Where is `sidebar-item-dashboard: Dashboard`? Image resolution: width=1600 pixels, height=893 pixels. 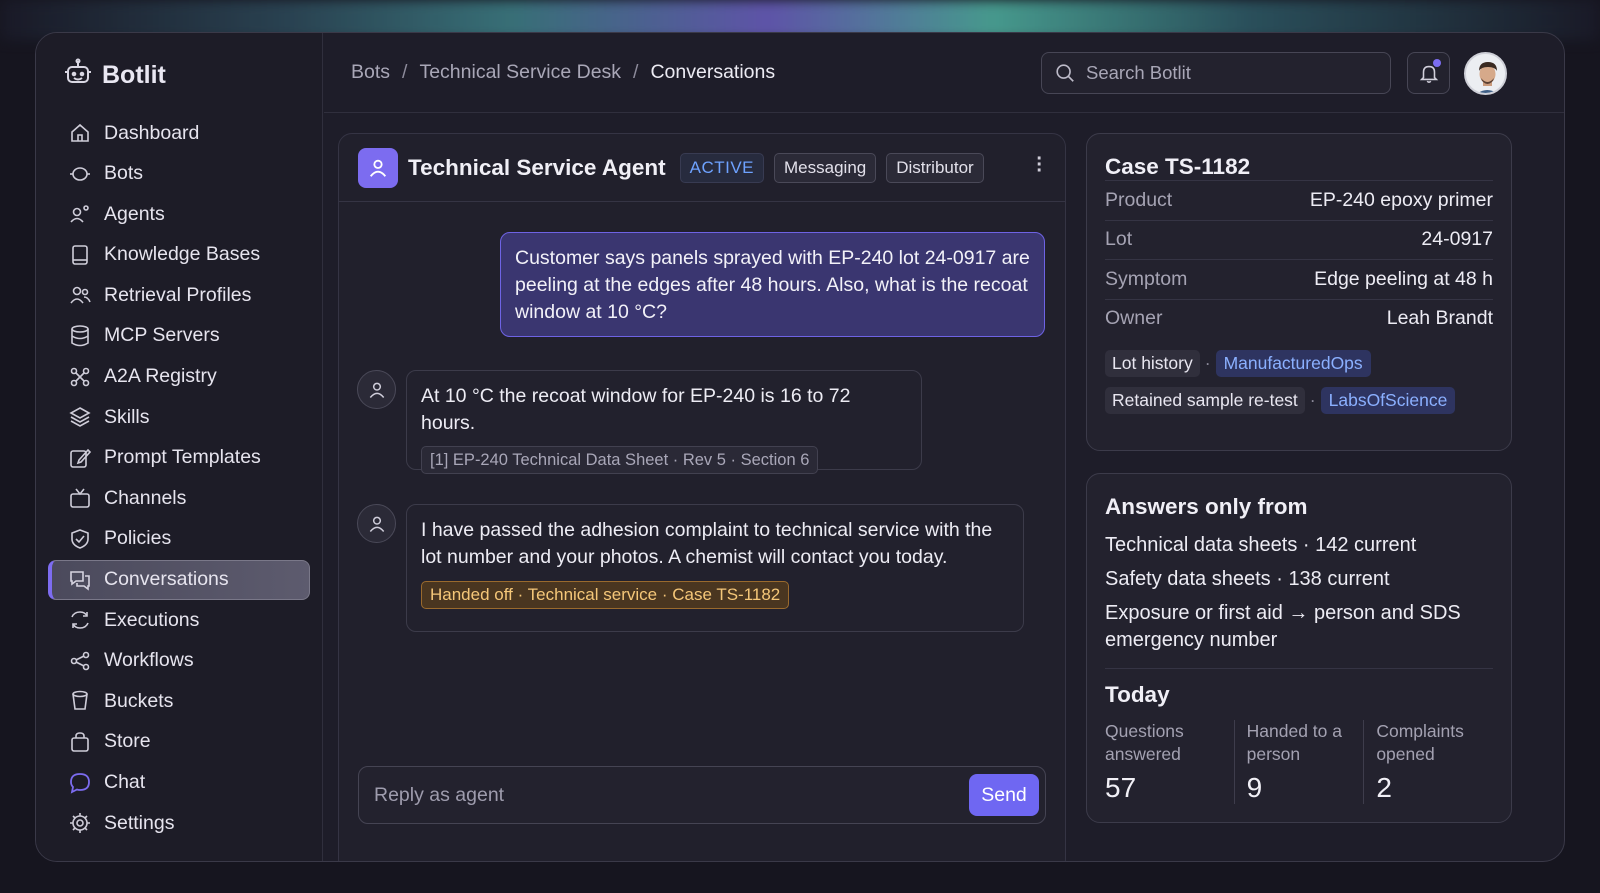 sidebar-item-dashboard: Dashboard is located at coordinates (179, 133).